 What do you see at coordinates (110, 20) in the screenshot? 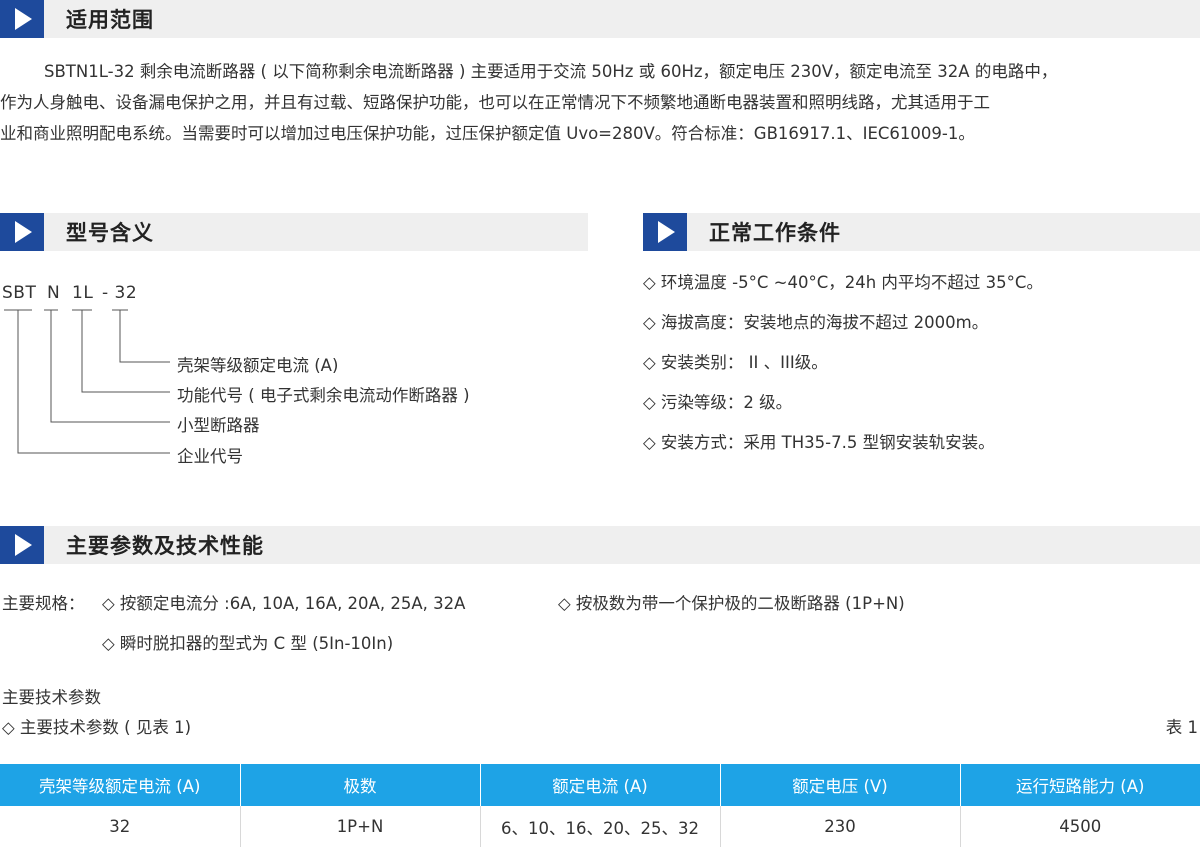
I see `section-title: 适用范围` at bounding box center [110, 20].